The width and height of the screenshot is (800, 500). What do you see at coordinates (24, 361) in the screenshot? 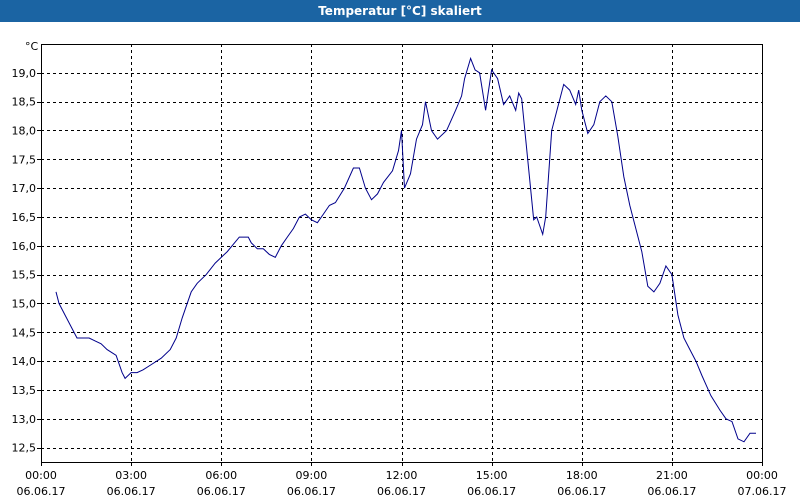
I see `y-tick-label: 14,0` at bounding box center [24, 361].